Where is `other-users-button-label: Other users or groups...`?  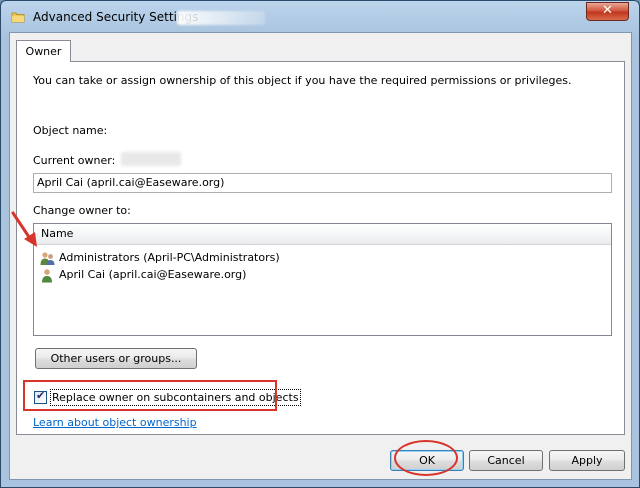
other-users-button-label: Other users or groups... is located at coordinates (116, 358).